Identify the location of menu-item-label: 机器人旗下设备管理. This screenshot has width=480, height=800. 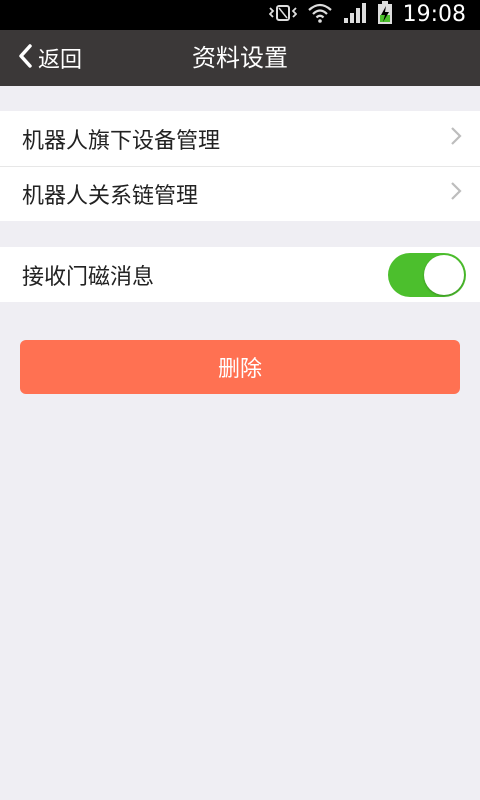
(121, 141).